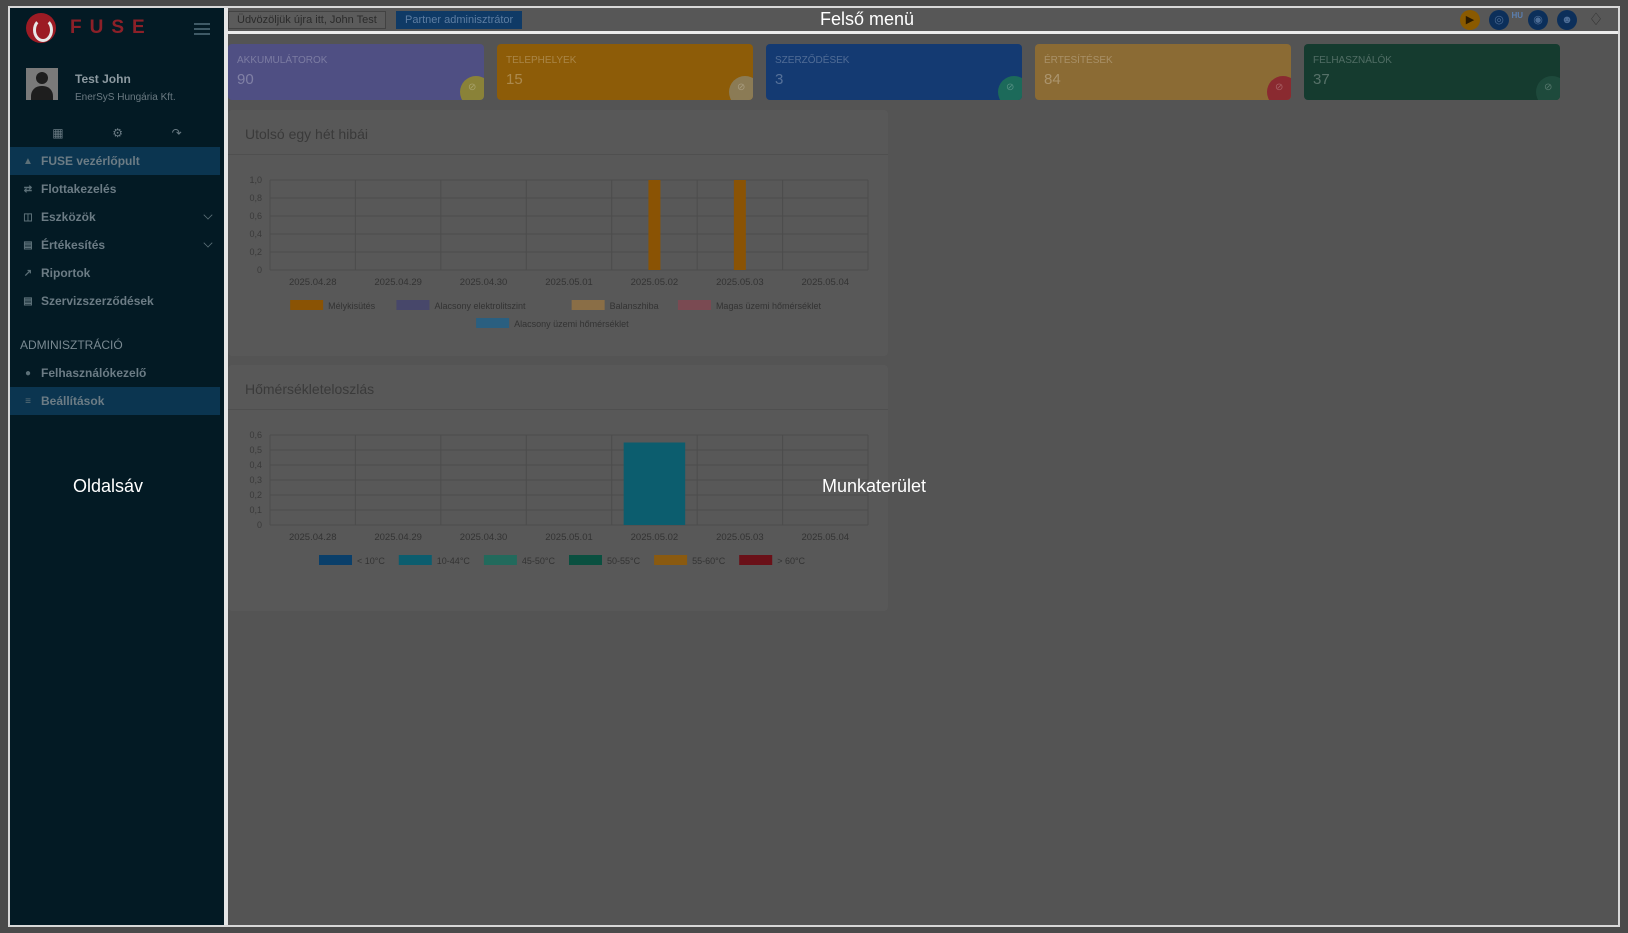 This screenshot has height=933, width=1628. Describe the element at coordinates (177, 133) in the screenshot. I see `logout-icon: ↷` at that location.